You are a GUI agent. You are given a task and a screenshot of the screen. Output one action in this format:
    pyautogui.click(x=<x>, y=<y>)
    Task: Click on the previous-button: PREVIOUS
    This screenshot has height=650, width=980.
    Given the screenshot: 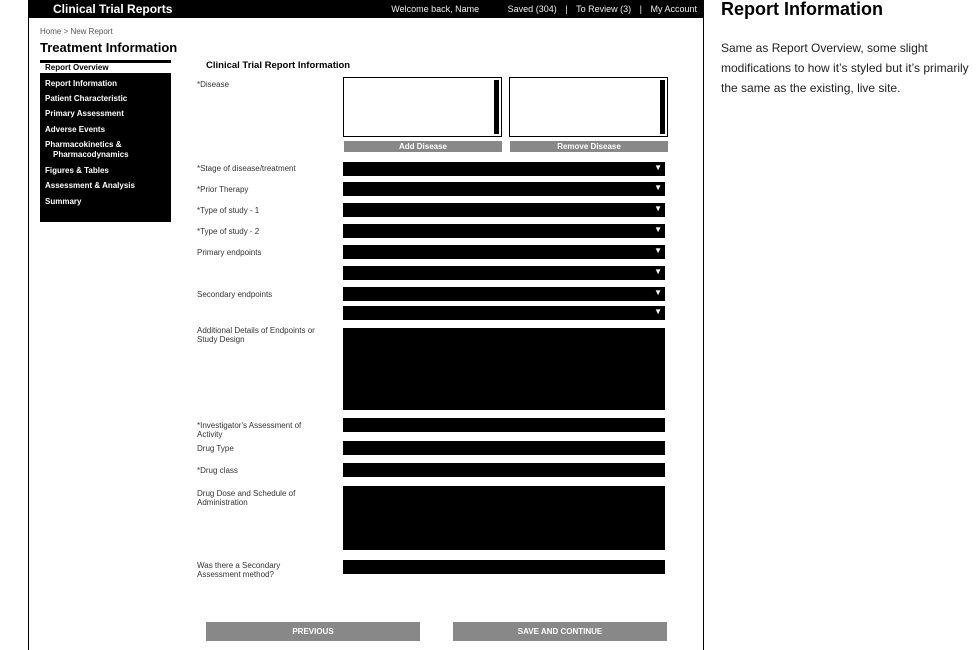 What is the action you would take?
    pyautogui.click(x=313, y=631)
    